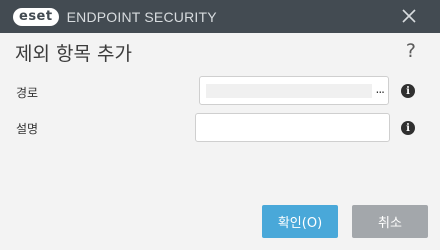 The height and width of the screenshot is (250, 440). What do you see at coordinates (292, 127) in the screenshot?
I see `description-input` at bounding box center [292, 127].